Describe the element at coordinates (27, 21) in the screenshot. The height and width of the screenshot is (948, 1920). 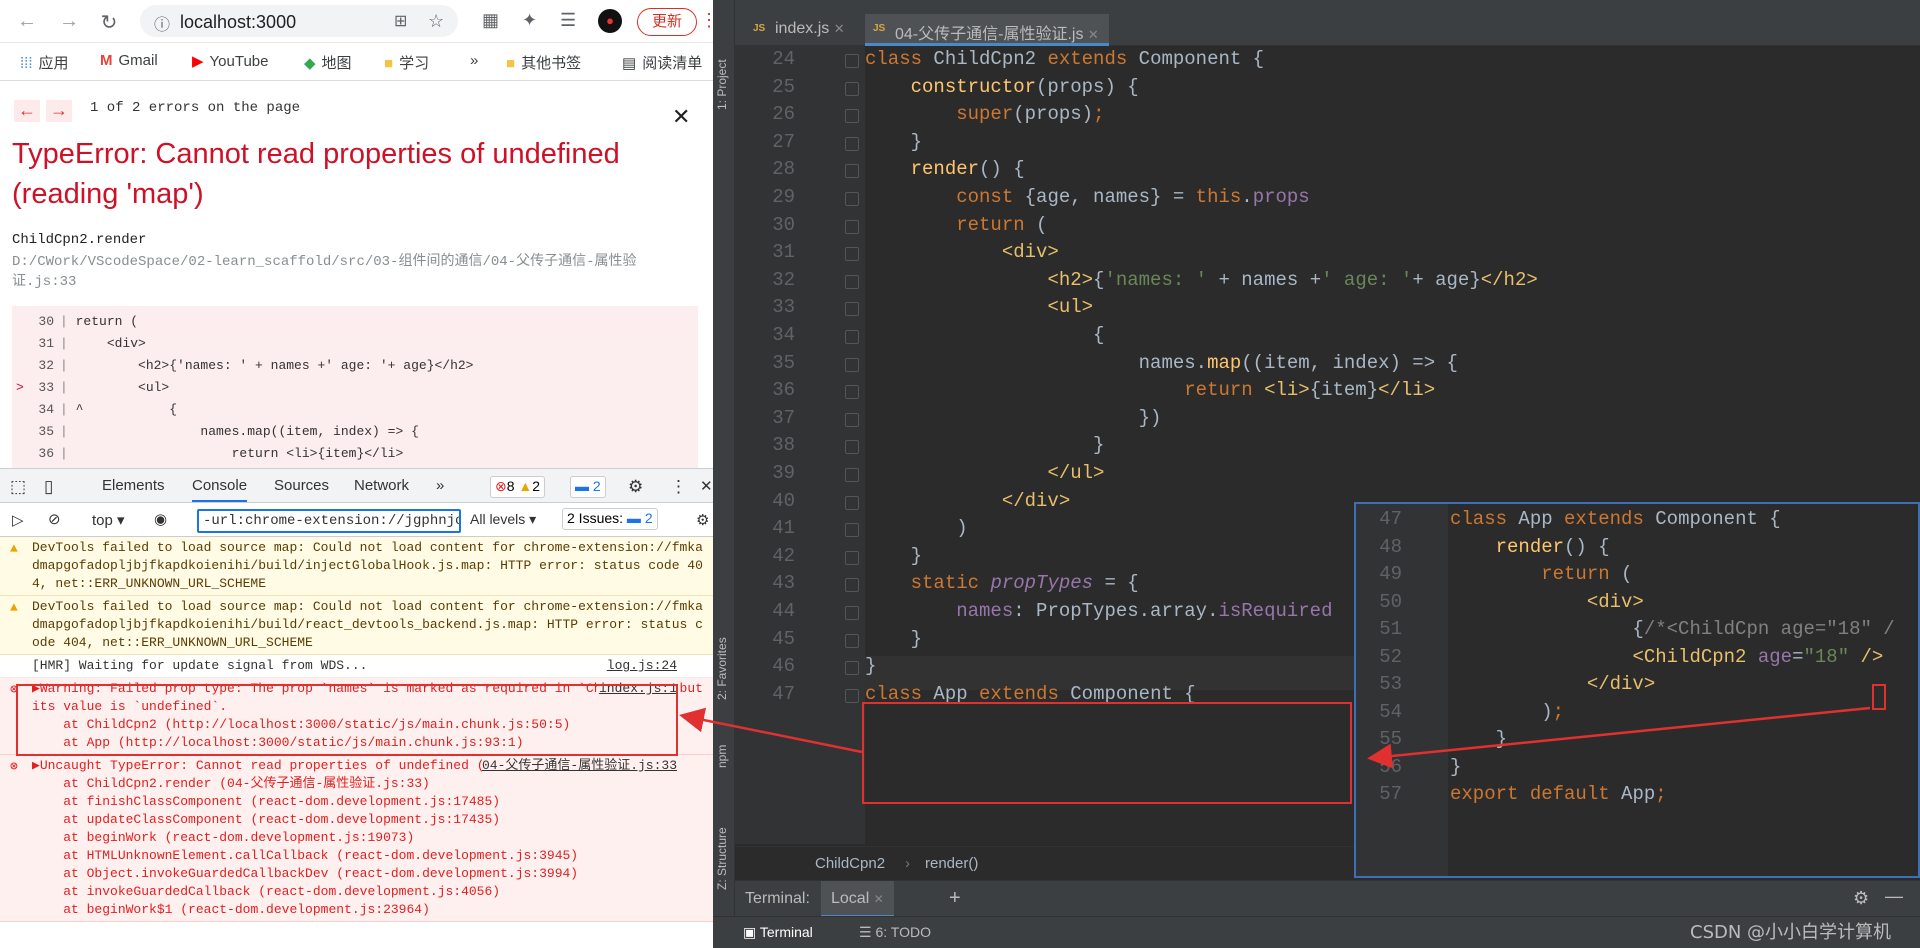
I see `back-icon: ←` at that location.